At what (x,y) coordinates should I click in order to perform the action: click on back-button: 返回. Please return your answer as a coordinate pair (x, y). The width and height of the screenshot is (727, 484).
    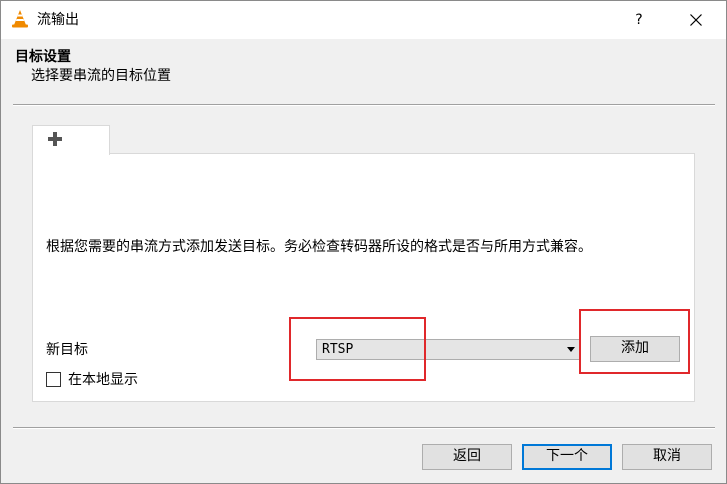
    Looking at the image, I should click on (467, 457).